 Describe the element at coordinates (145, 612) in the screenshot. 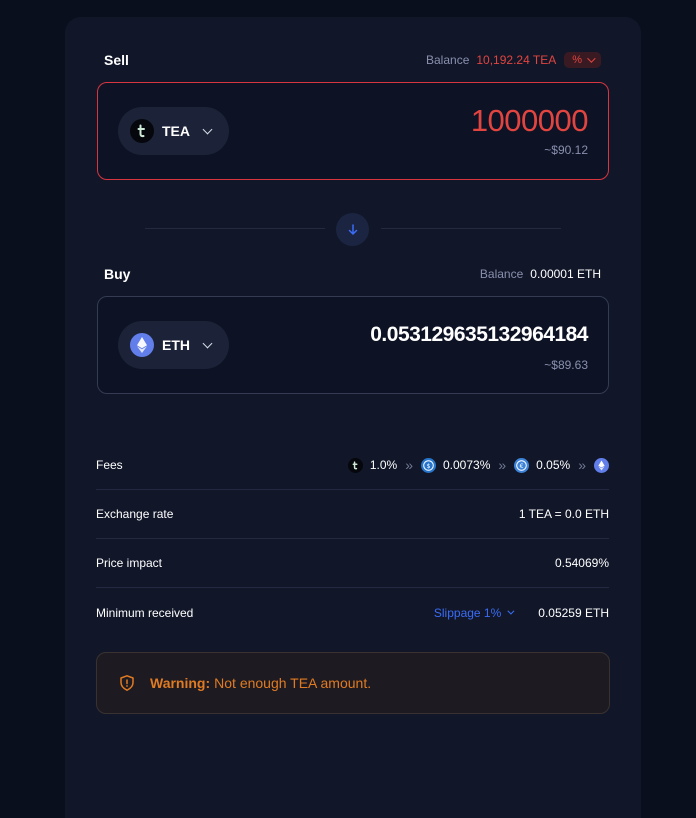

I see `minimum-received-label: Minimum received` at that location.